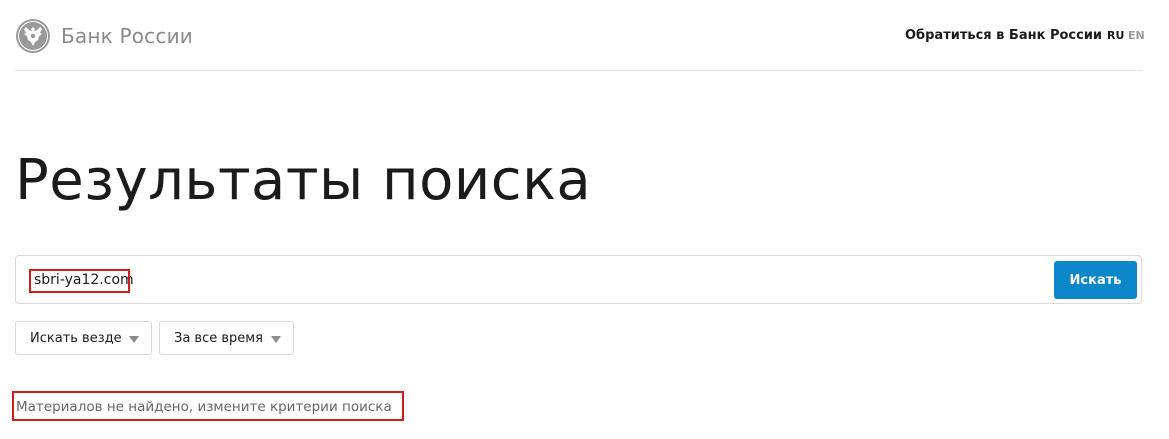 The width and height of the screenshot is (1169, 439). What do you see at coordinates (434, 280) in the screenshot?
I see `search-input` at bounding box center [434, 280].